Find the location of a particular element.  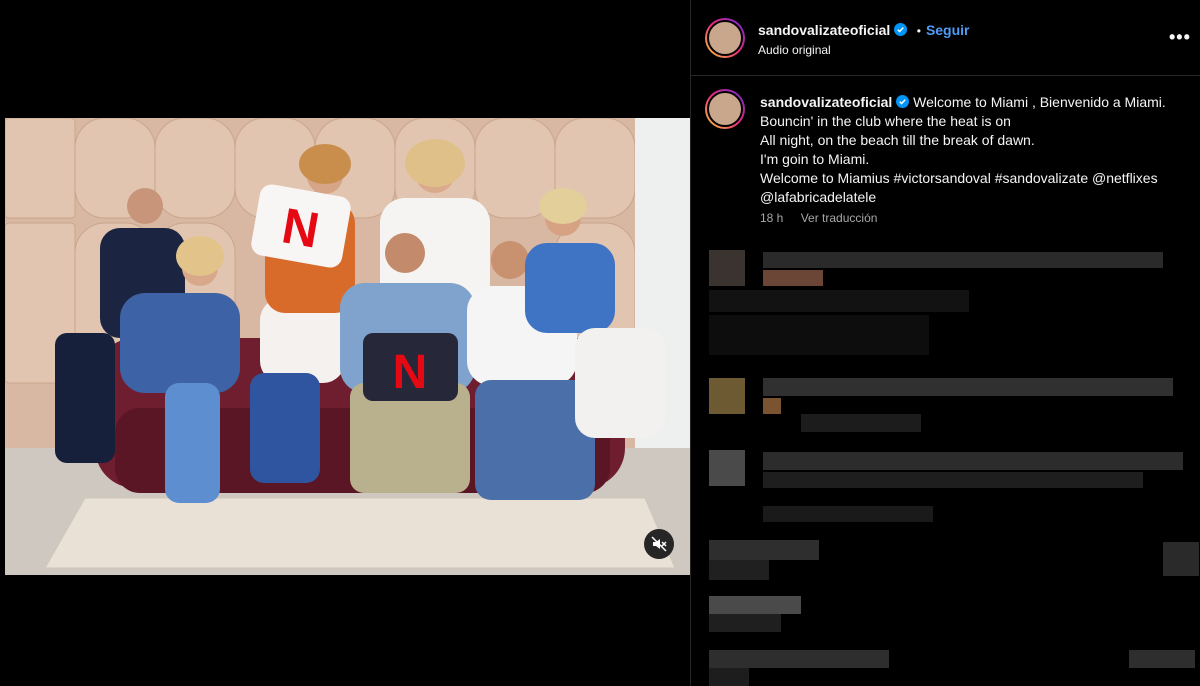

timestamp: 18 h is located at coordinates (772, 218).